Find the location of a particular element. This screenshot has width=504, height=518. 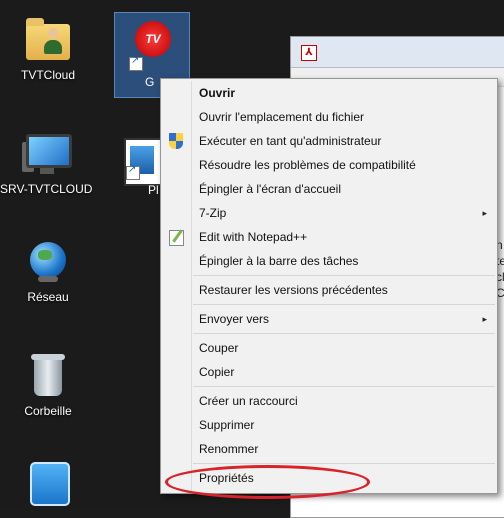

menu-item-label: Edit with Notepad++ is located at coordinates (253, 237).